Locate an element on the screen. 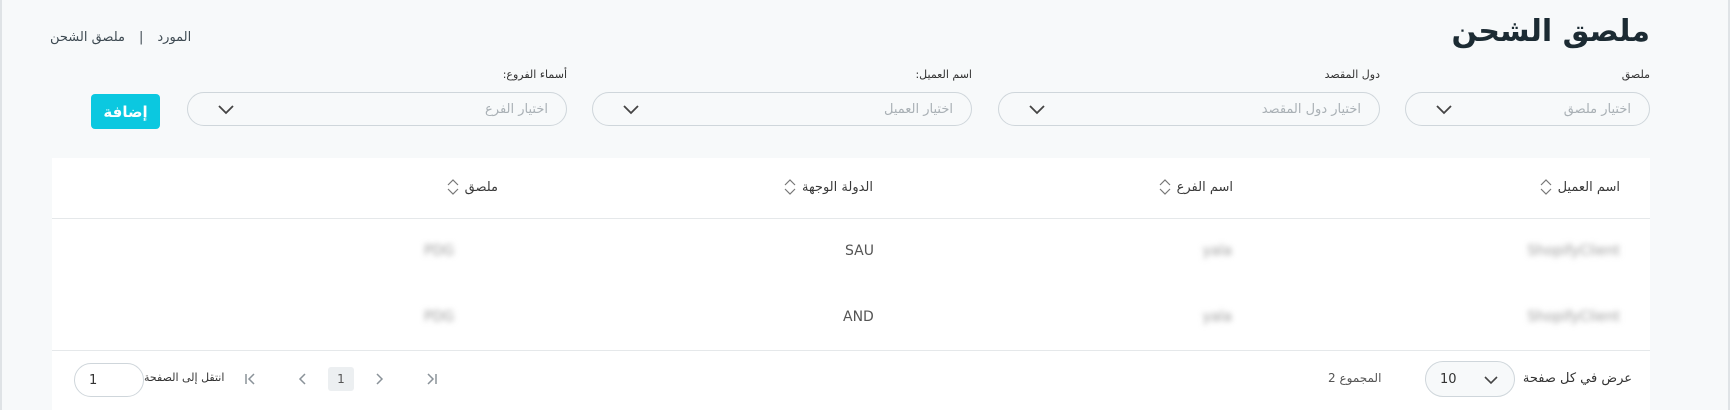  first-page-icon is located at coordinates (250, 379).